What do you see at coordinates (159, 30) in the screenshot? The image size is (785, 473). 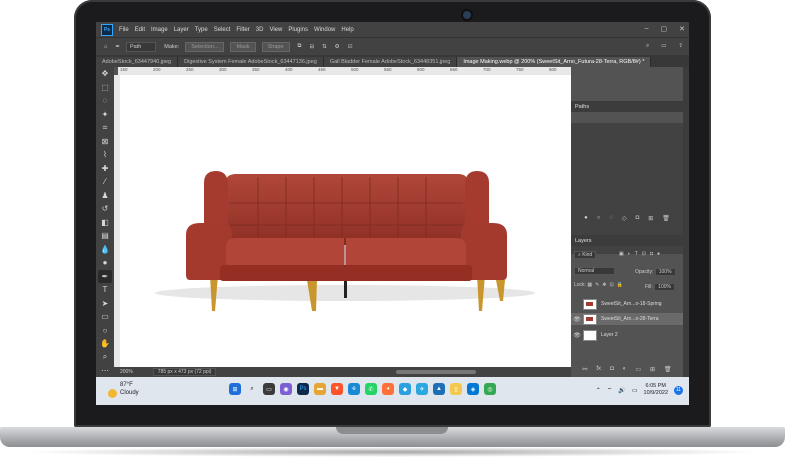 I see `menu-image: Image` at bounding box center [159, 30].